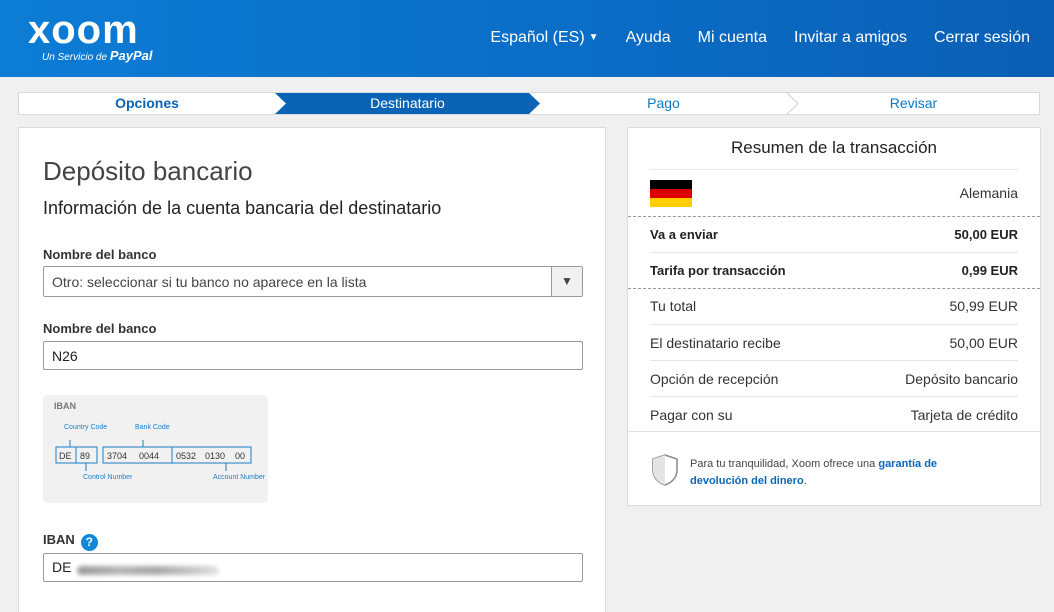 This screenshot has height=612, width=1054. I want to click on nav-logout-link: Cerrar sesión, so click(982, 38).